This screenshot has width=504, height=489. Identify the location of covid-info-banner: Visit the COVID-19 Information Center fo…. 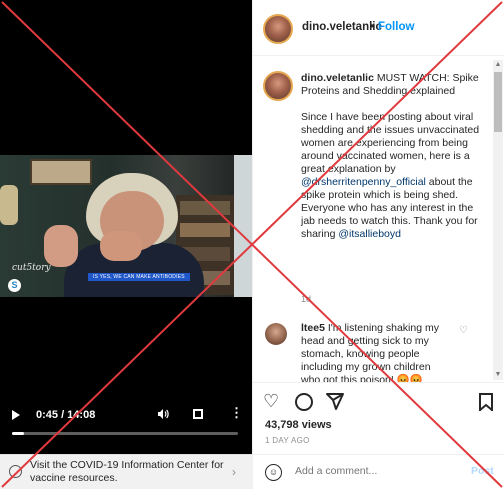
(126, 471).